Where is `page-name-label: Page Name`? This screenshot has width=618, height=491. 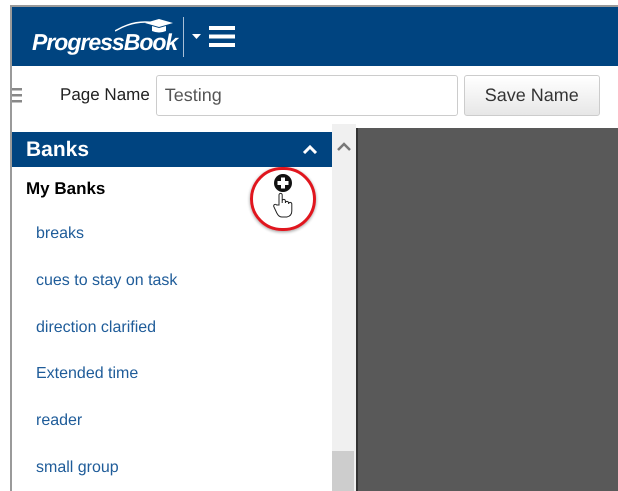
page-name-label: Page Name is located at coordinates (105, 95).